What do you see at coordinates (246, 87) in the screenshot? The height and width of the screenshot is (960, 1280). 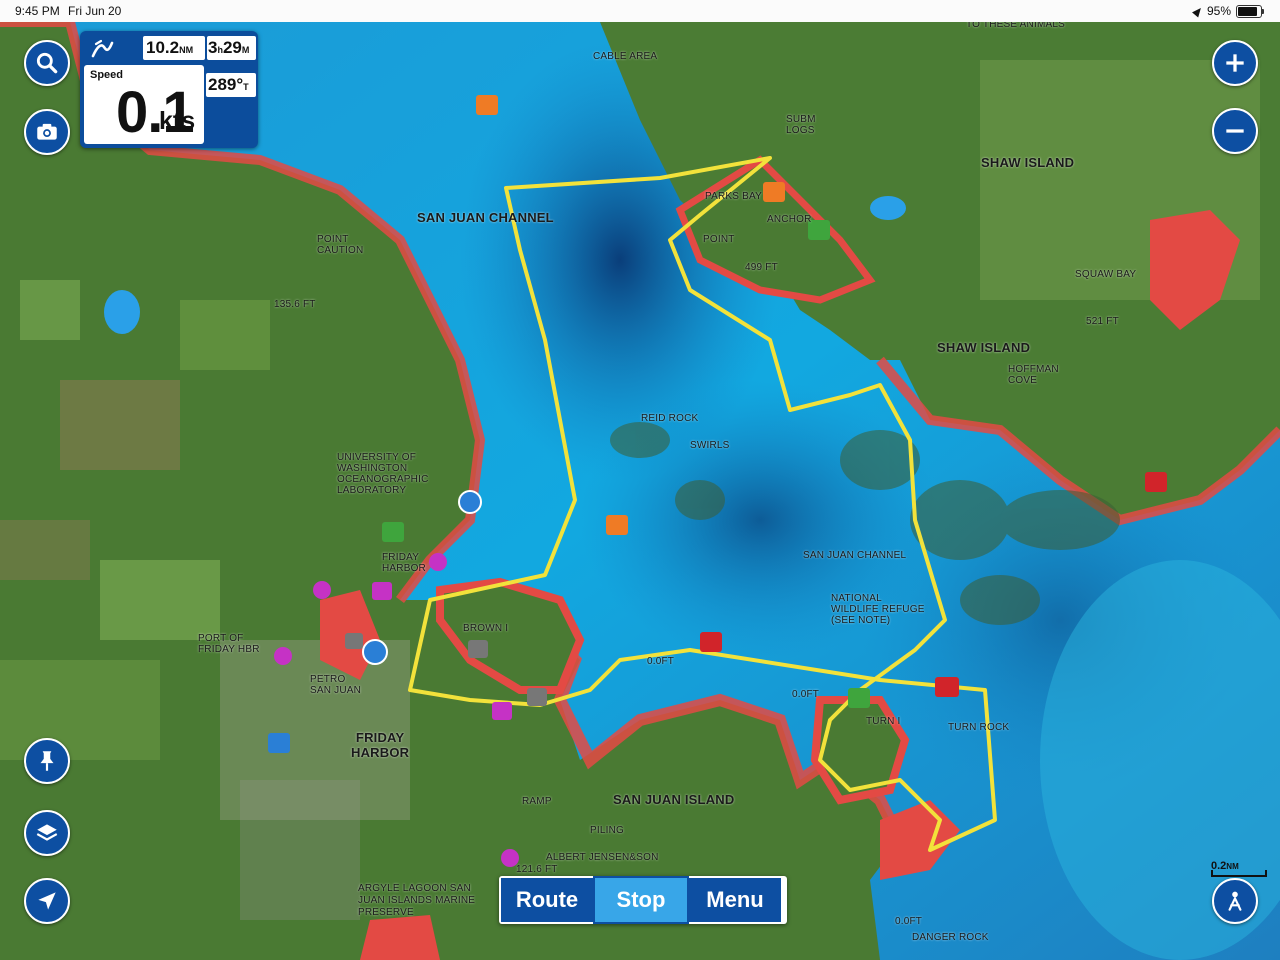 I see `heading-unit: T` at bounding box center [246, 87].